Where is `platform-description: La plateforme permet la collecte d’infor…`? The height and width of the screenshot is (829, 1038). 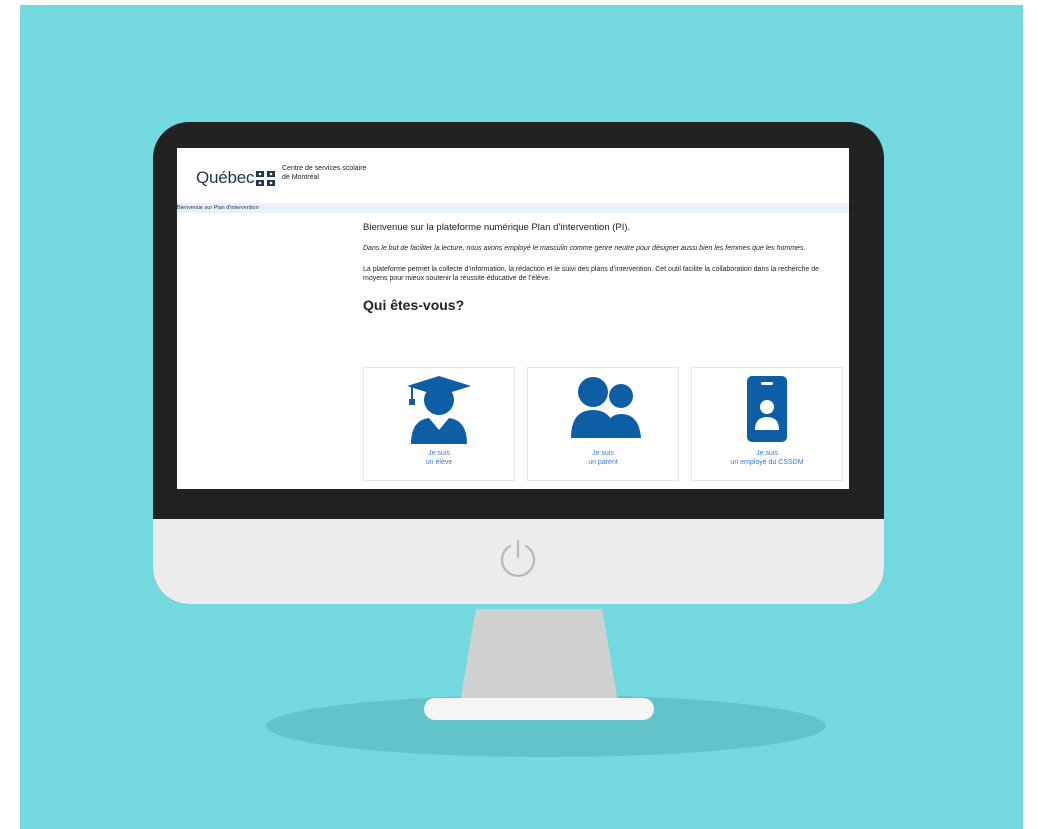
platform-description: La plateforme permet la collecte d’infor… is located at coordinates (591, 274).